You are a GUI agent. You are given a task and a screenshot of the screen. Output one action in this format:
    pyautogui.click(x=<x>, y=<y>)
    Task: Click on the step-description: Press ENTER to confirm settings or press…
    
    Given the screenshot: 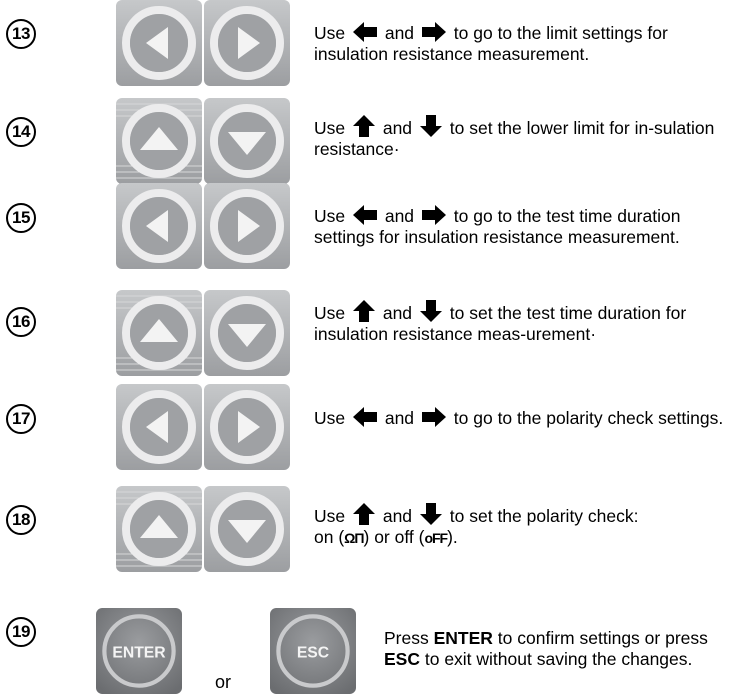 What is the action you would take?
    pyautogui.click(x=546, y=648)
    